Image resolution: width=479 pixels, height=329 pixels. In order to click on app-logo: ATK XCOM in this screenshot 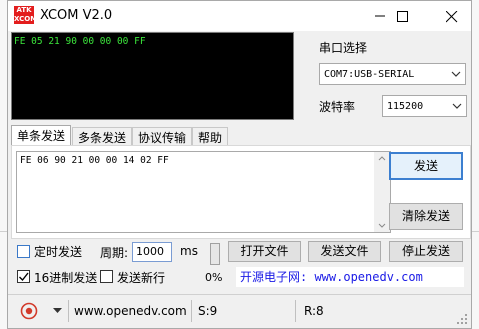, I will do `click(26, 15)`.